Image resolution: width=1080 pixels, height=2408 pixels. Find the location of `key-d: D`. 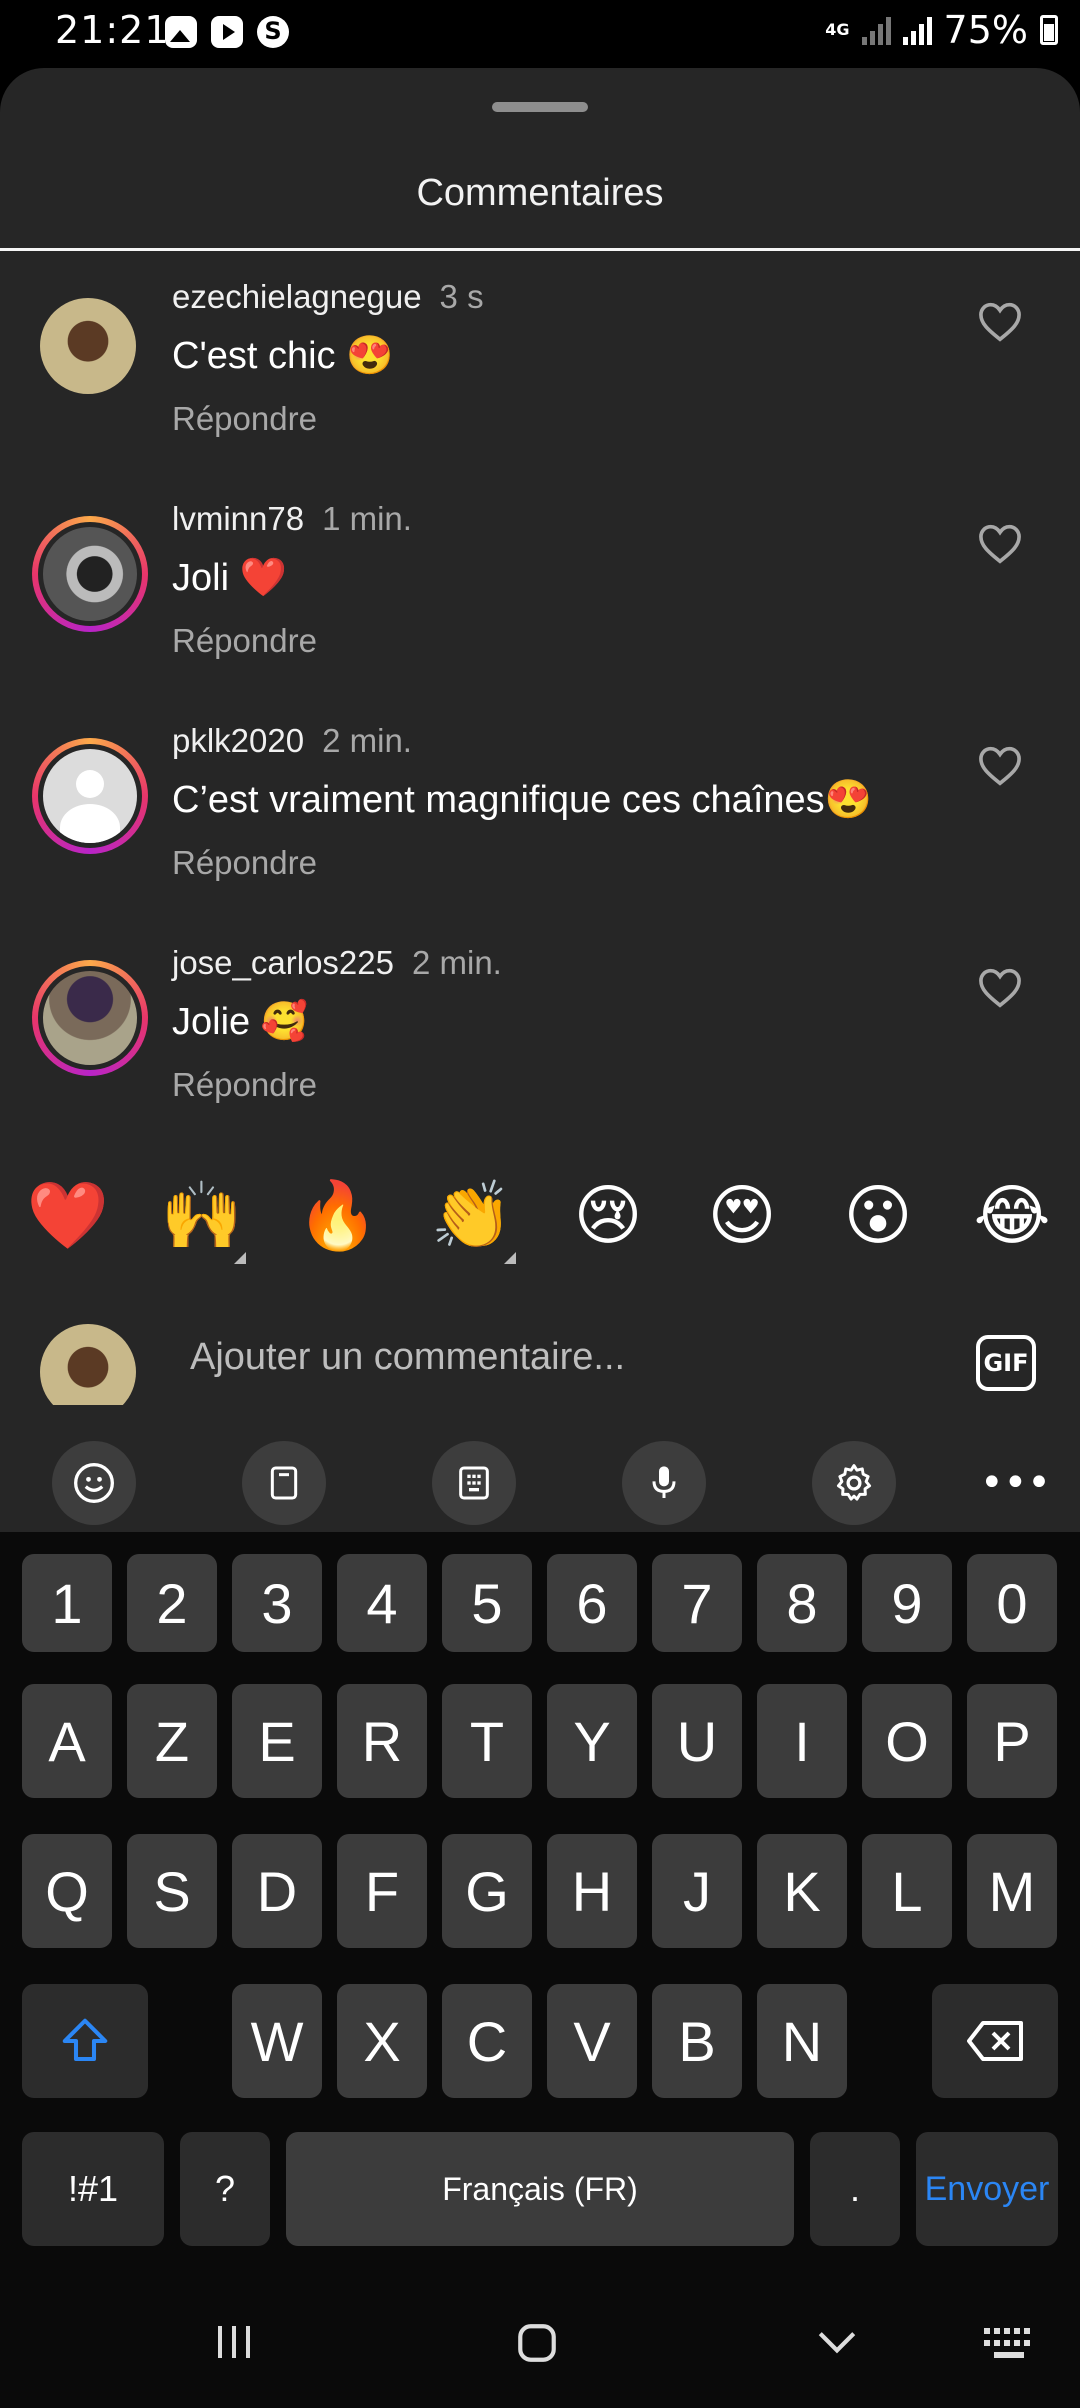

key-d: D is located at coordinates (277, 1891).